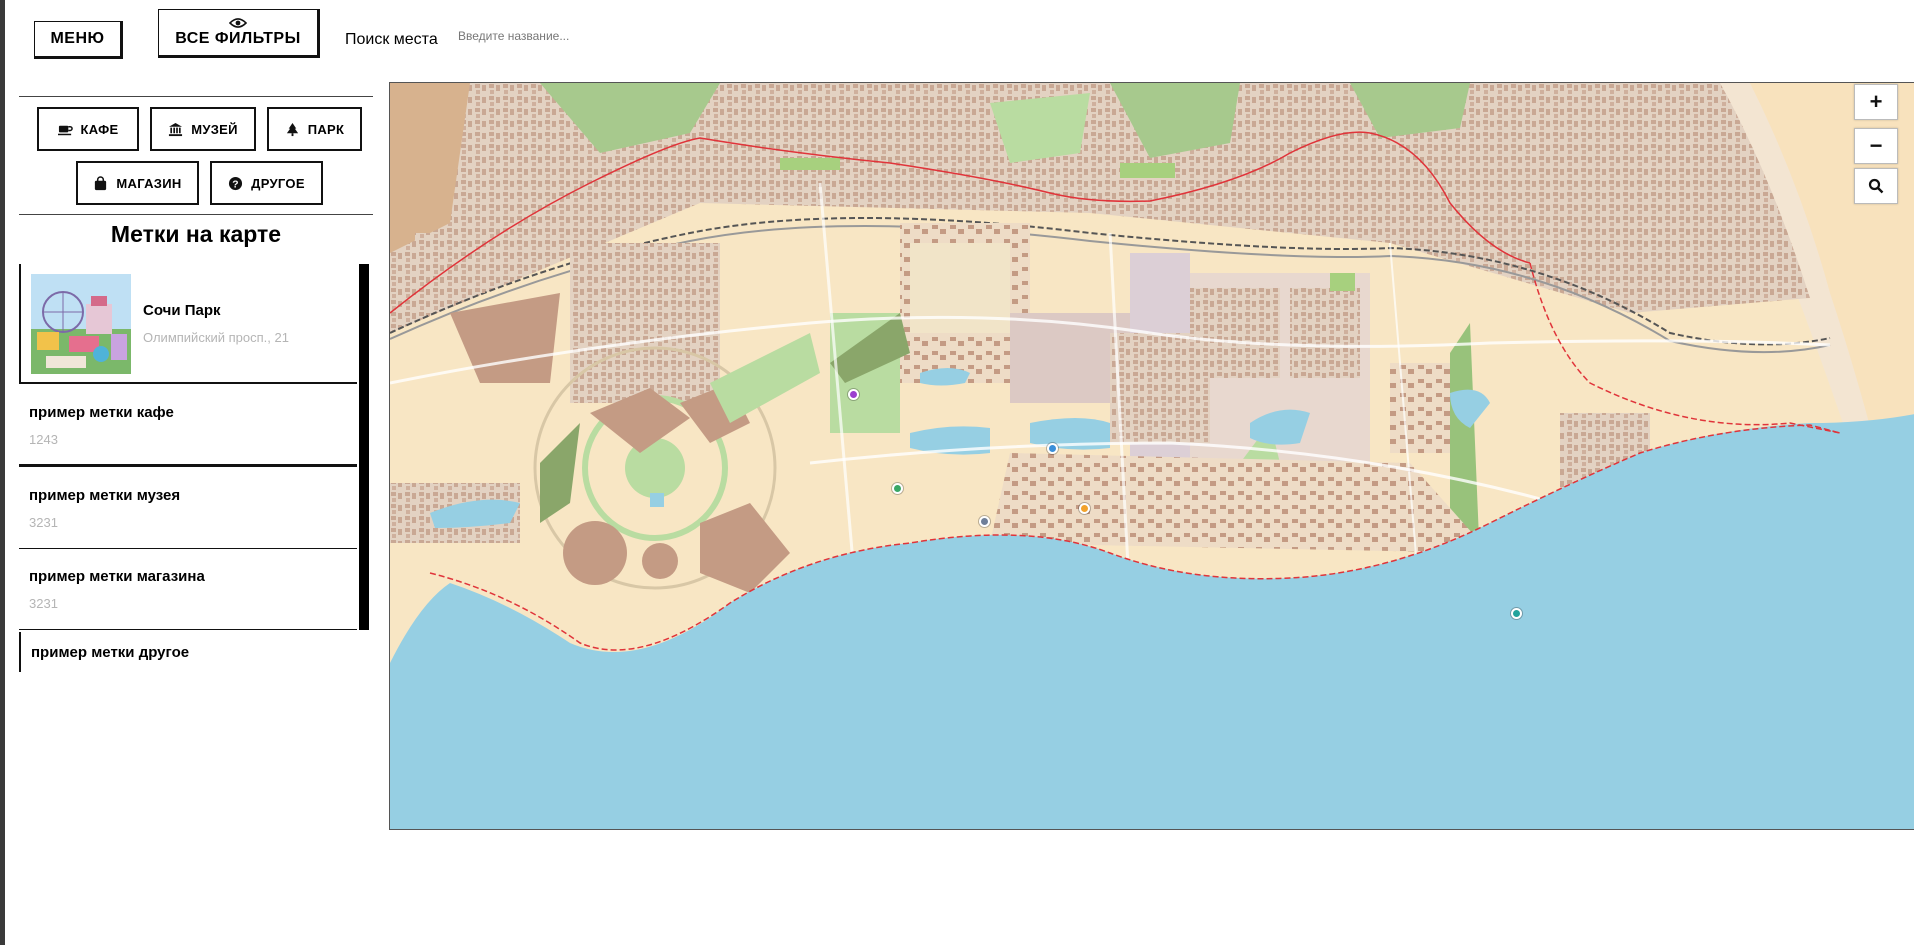  What do you see at coordinates (182, 310) in the screenshot?
I see `list-item-title: Сочи Парк` at bounding box center [182, 310].